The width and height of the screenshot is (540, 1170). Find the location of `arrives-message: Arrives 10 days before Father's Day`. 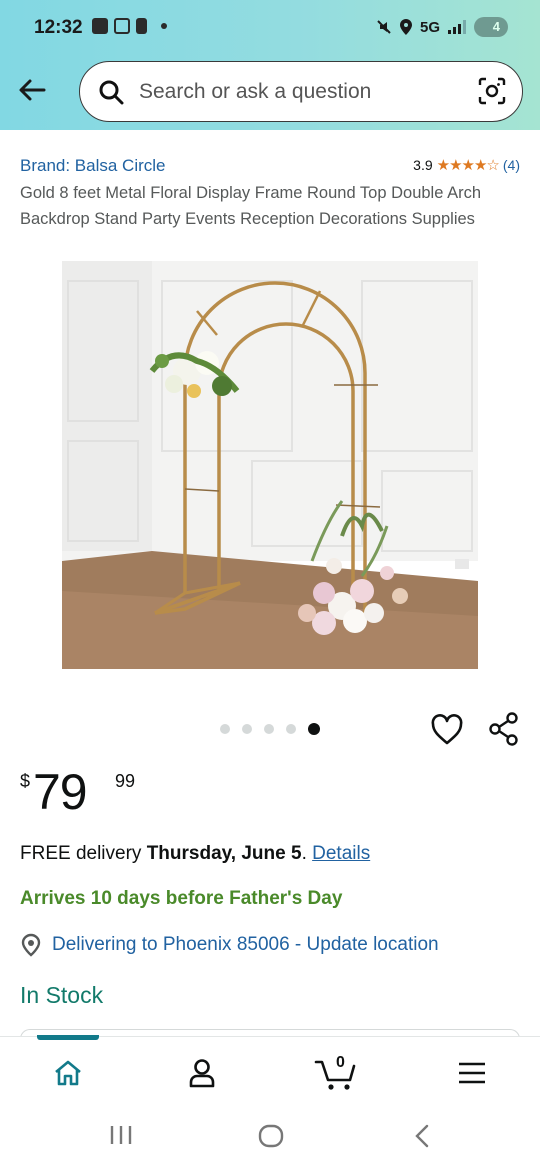

arrives-message: Arrives 10 days before Father's Day is located at coordinates (181, 898).